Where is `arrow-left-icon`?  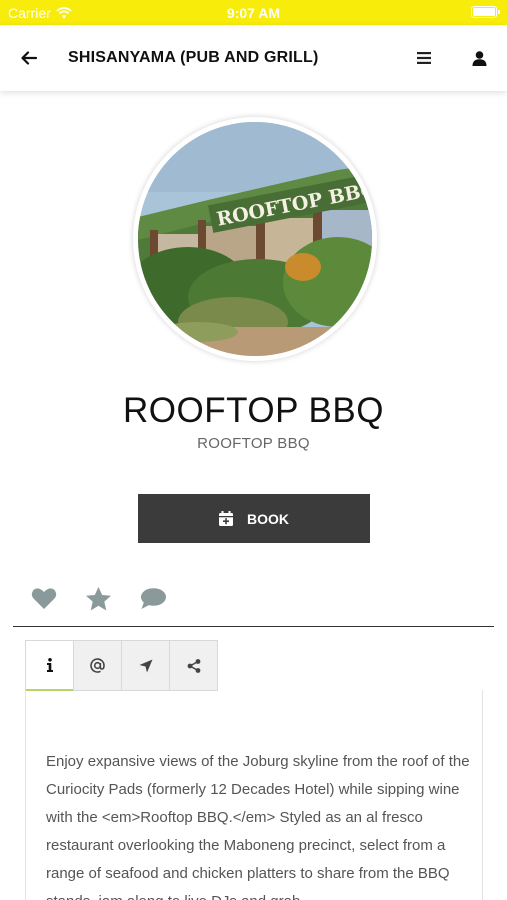
arrow-left-icon is located at coordinates (29, 58).